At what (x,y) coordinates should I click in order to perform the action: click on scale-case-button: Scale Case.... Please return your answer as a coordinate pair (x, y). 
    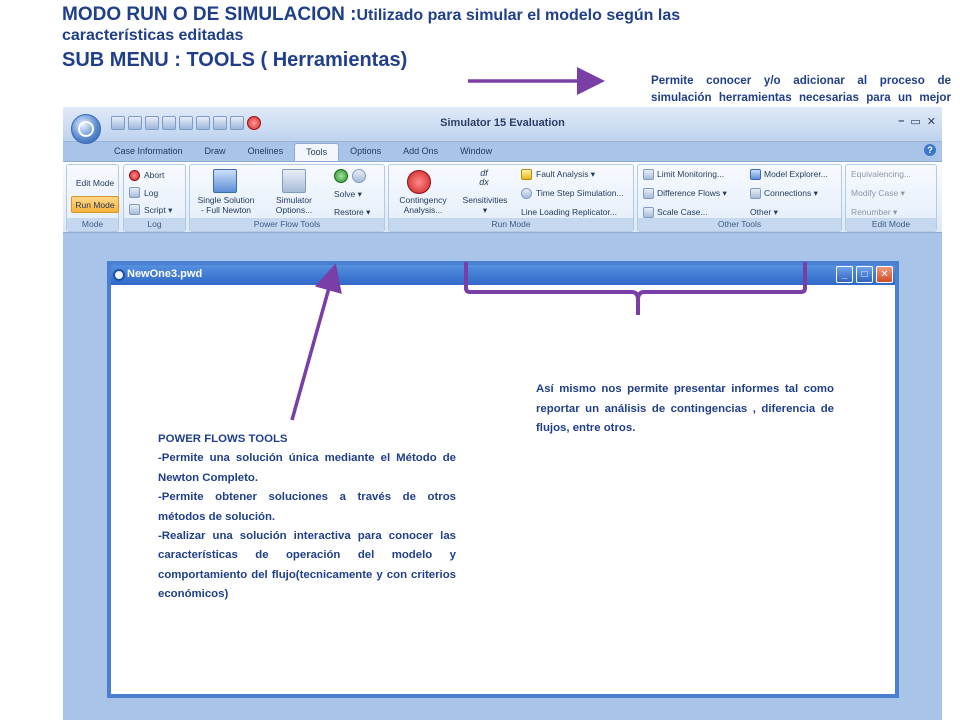
    Looking at the image, I should click on (682, 212).